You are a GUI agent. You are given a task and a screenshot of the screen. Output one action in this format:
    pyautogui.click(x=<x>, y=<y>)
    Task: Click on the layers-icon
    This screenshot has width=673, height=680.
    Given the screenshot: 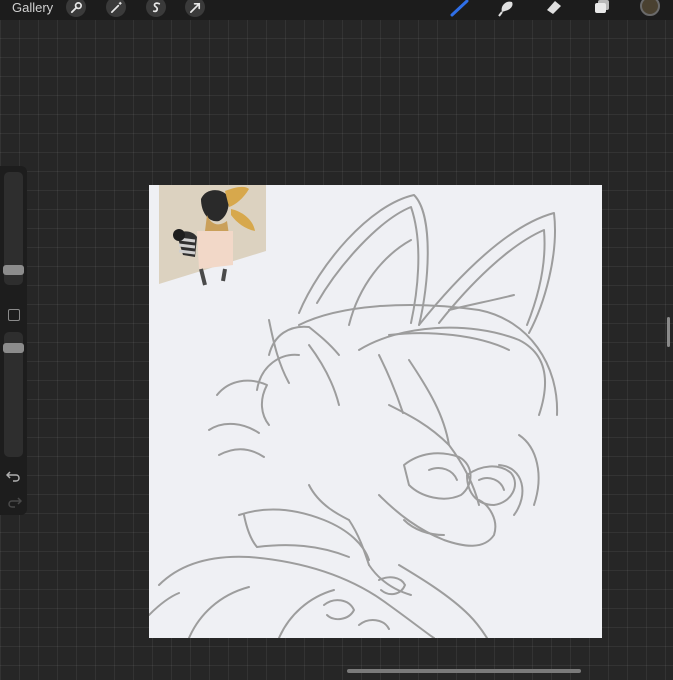 What is the action you would take?
    pyautogui.click(x=602, y=9)
    